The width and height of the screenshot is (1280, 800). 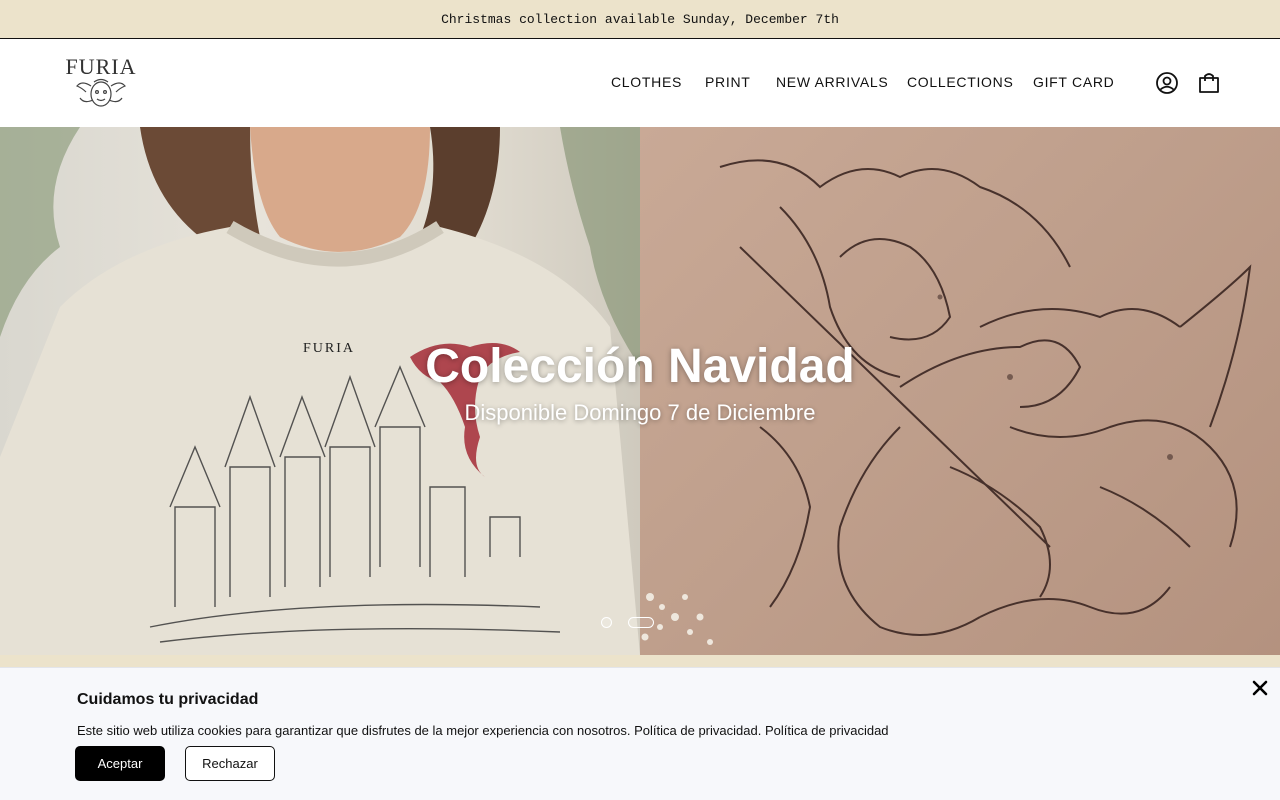 What do you see at coordinates (101, 92) in the screenshot?
I see `logo-emblem-icon` at bounding box center [101, 92].